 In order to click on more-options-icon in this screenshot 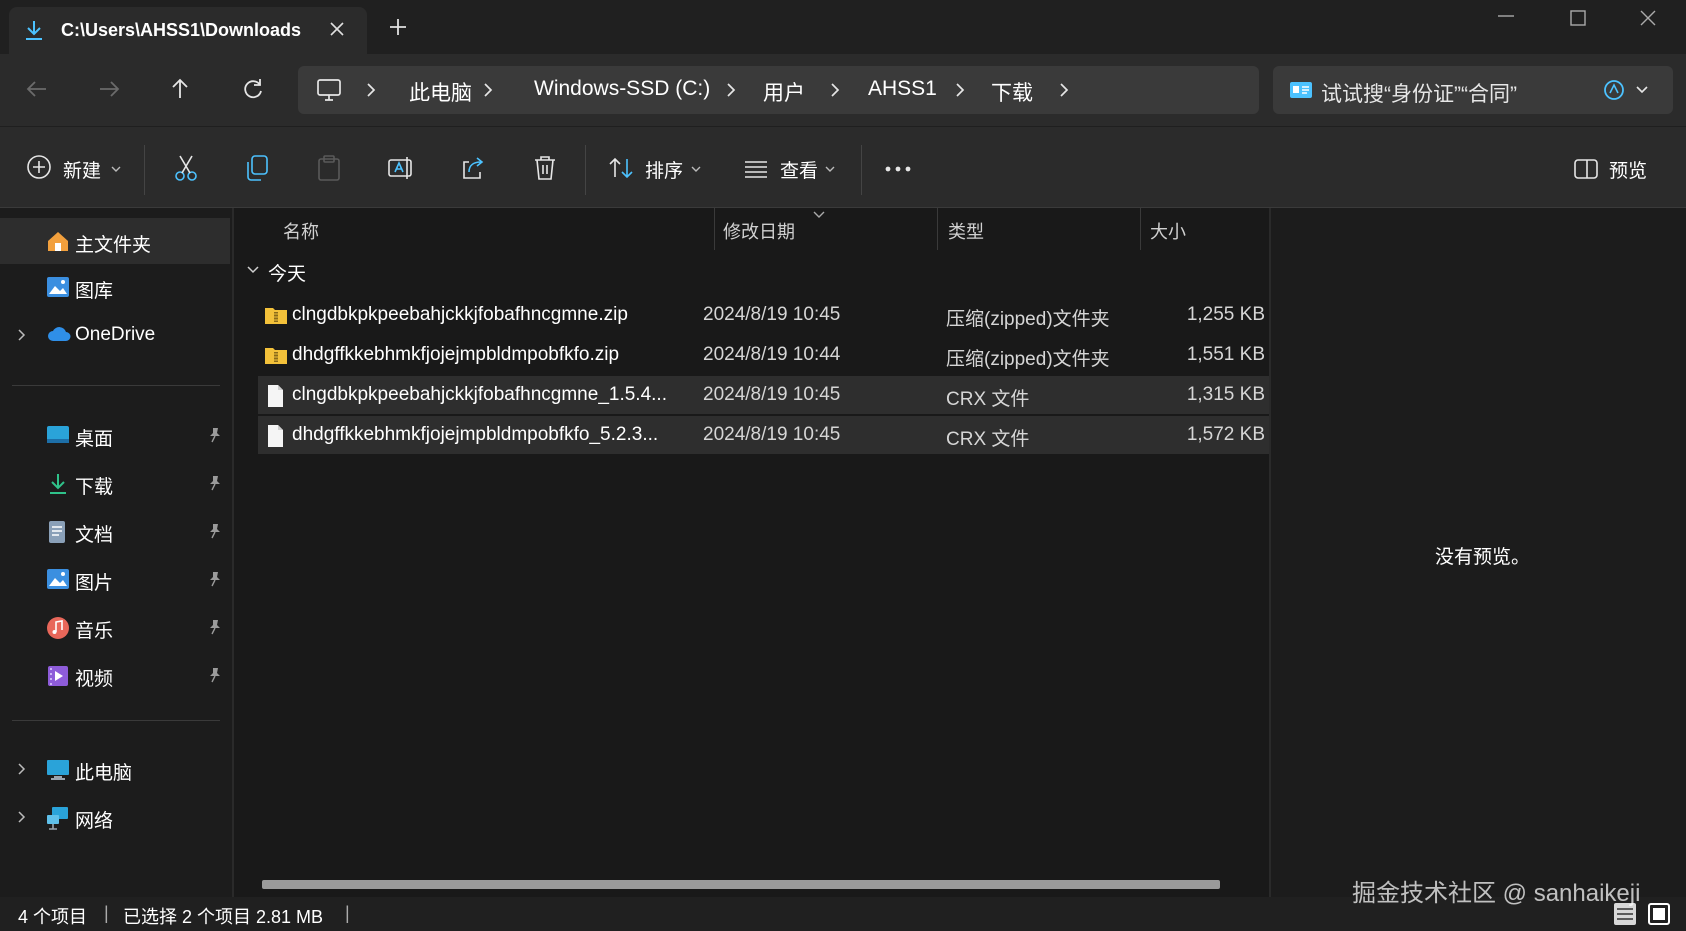, I will do `click(898, 169)`.